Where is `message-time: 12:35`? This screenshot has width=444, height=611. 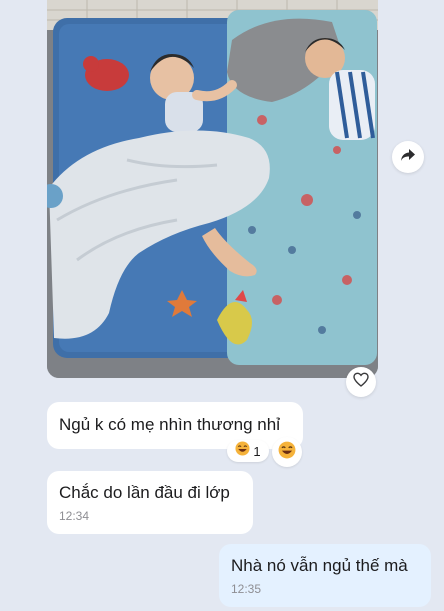
message-time: 12:35 is located at coordinates (246, 589).